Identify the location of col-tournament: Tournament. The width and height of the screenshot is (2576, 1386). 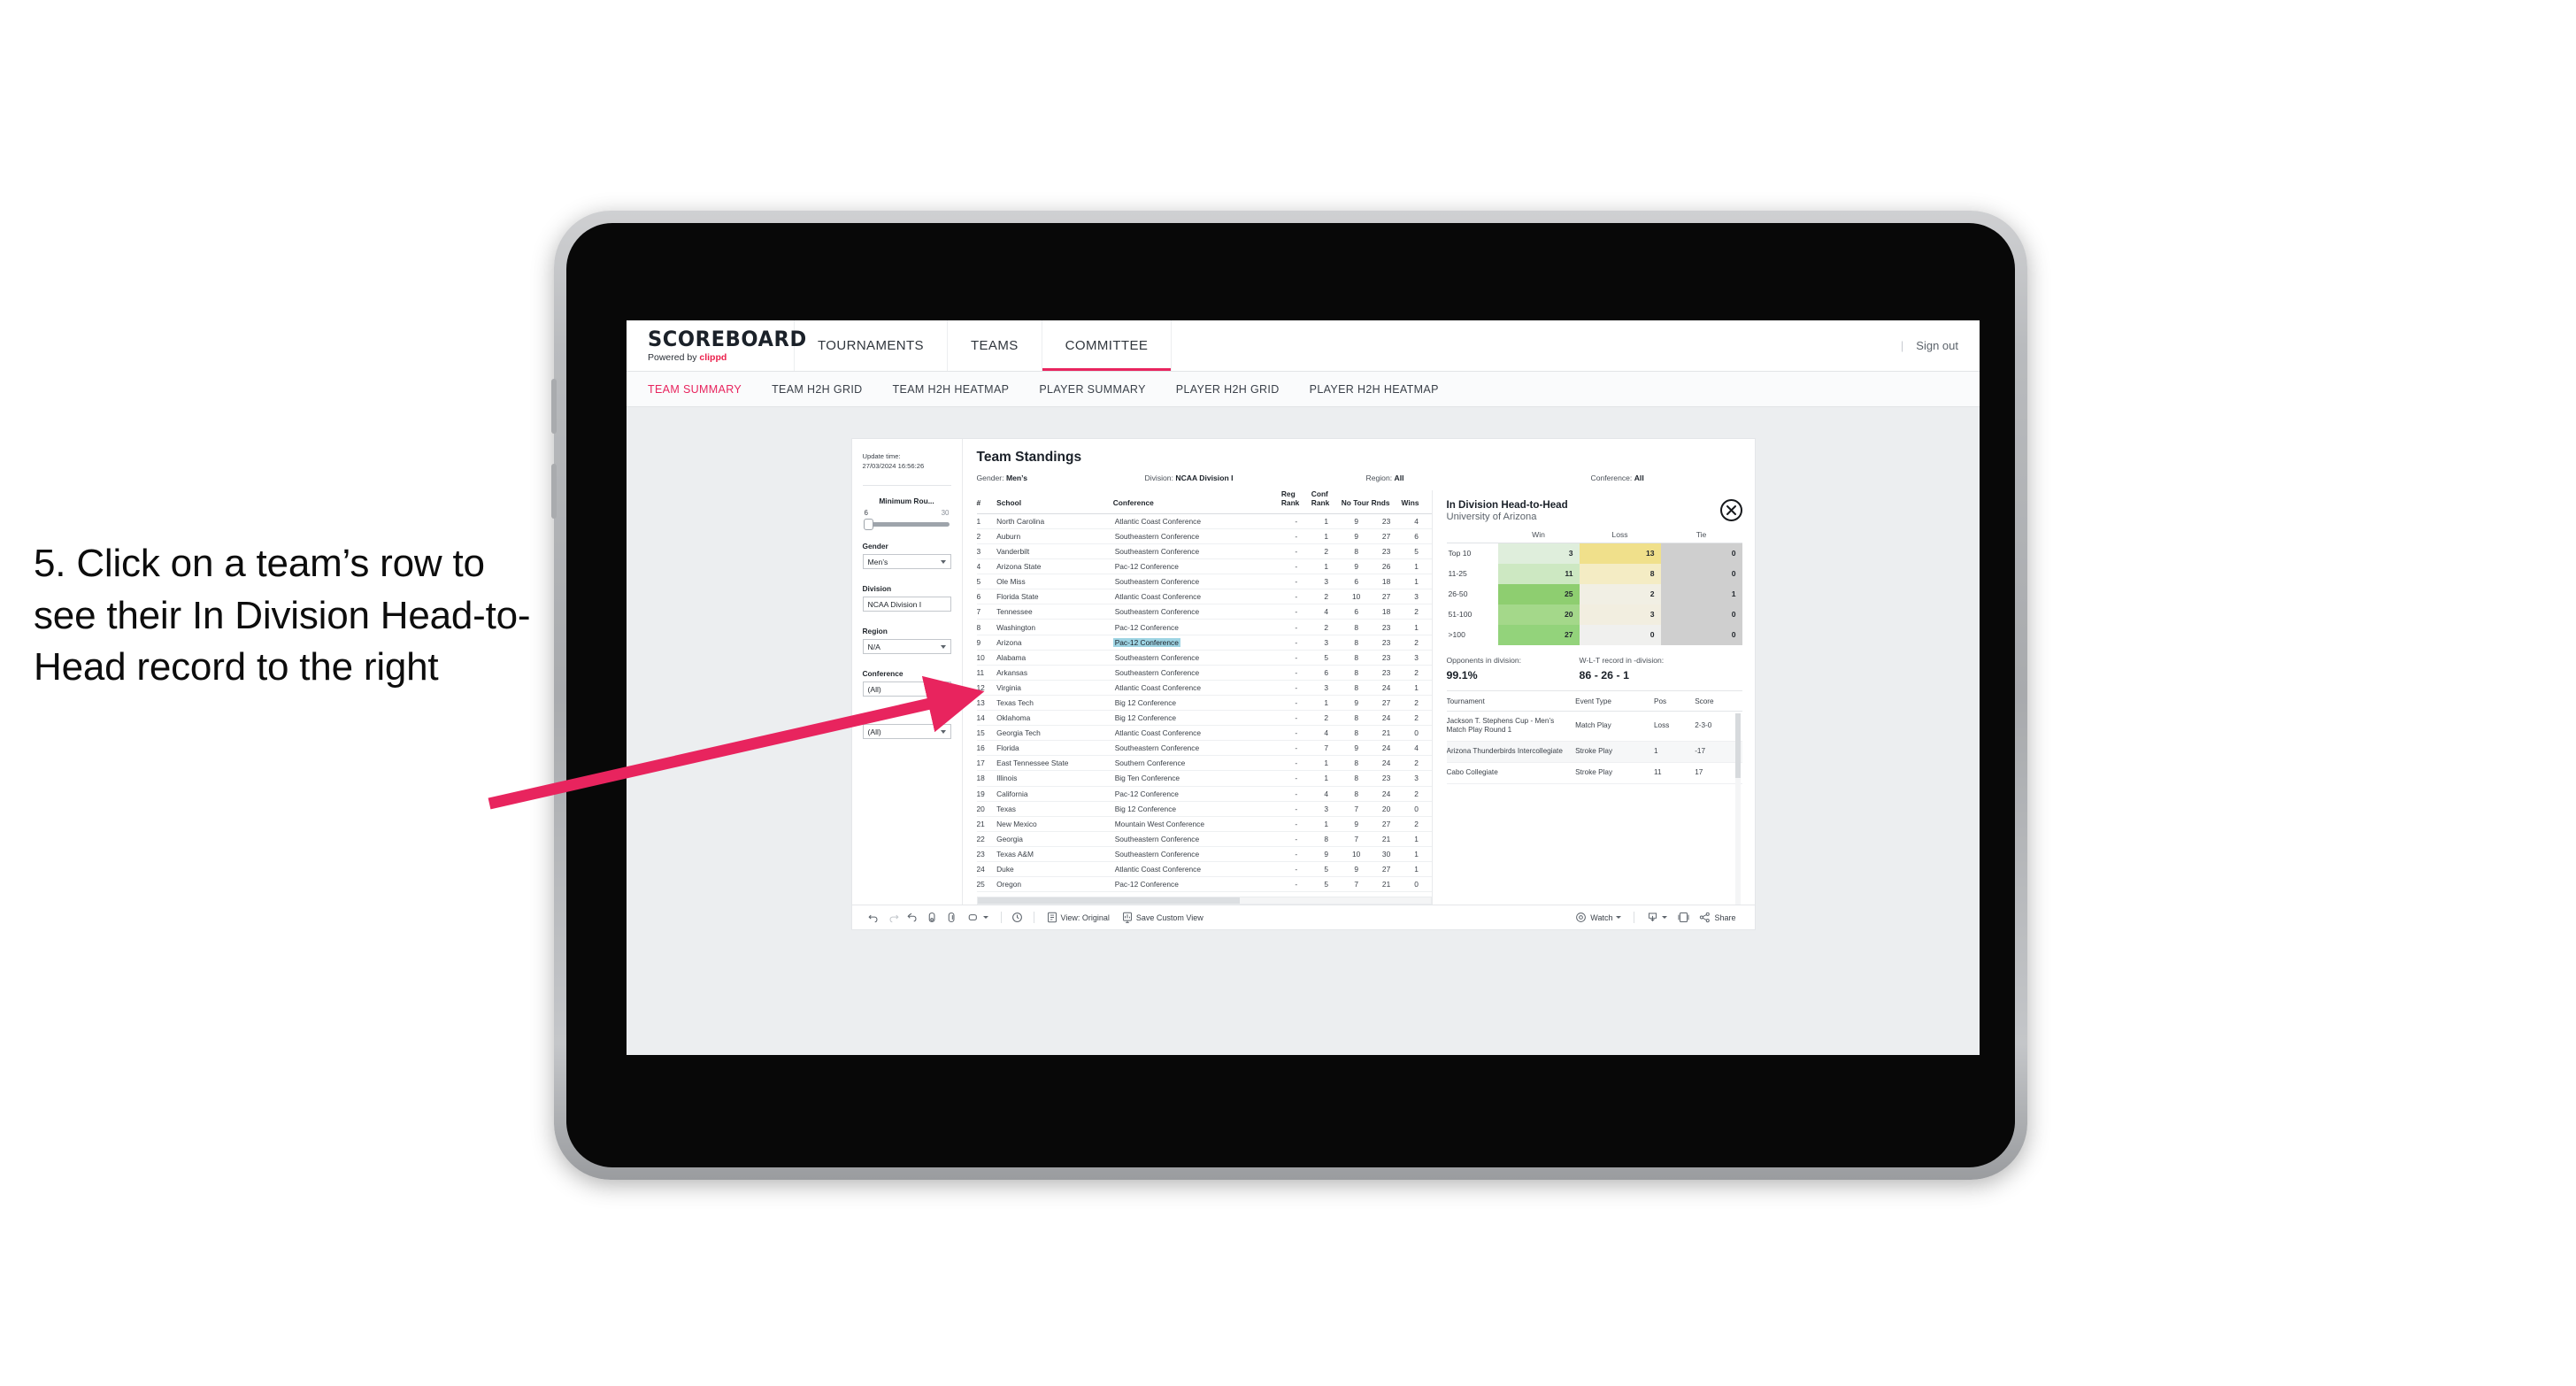
(1511, 704).